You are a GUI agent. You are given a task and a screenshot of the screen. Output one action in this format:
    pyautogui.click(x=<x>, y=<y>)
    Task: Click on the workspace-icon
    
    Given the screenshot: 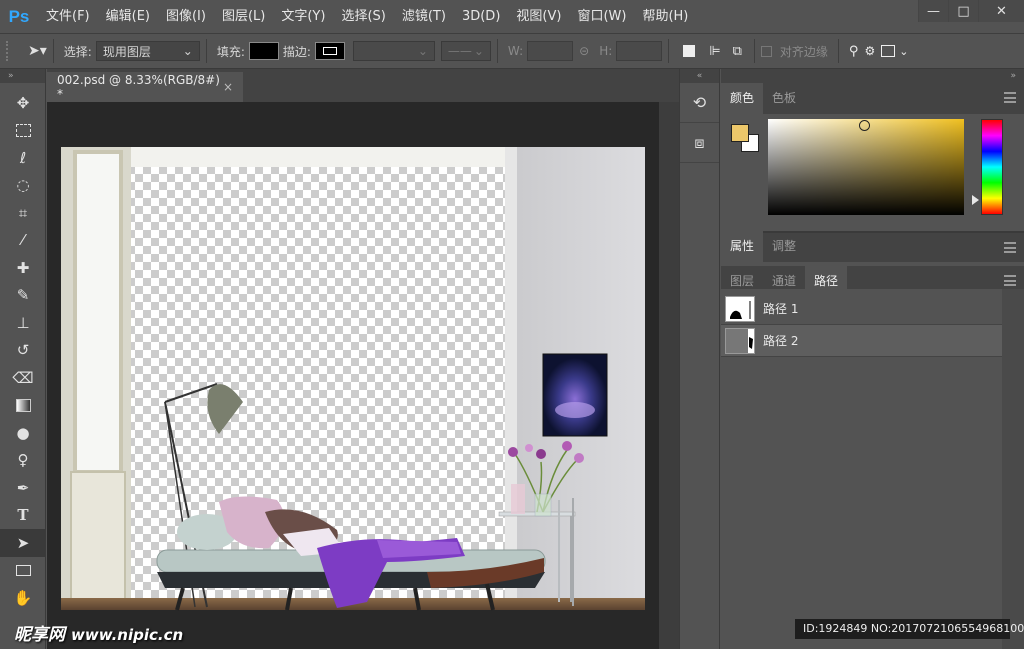 What is the action you would take?
    pyautogui.click(x=888, y=51)
    